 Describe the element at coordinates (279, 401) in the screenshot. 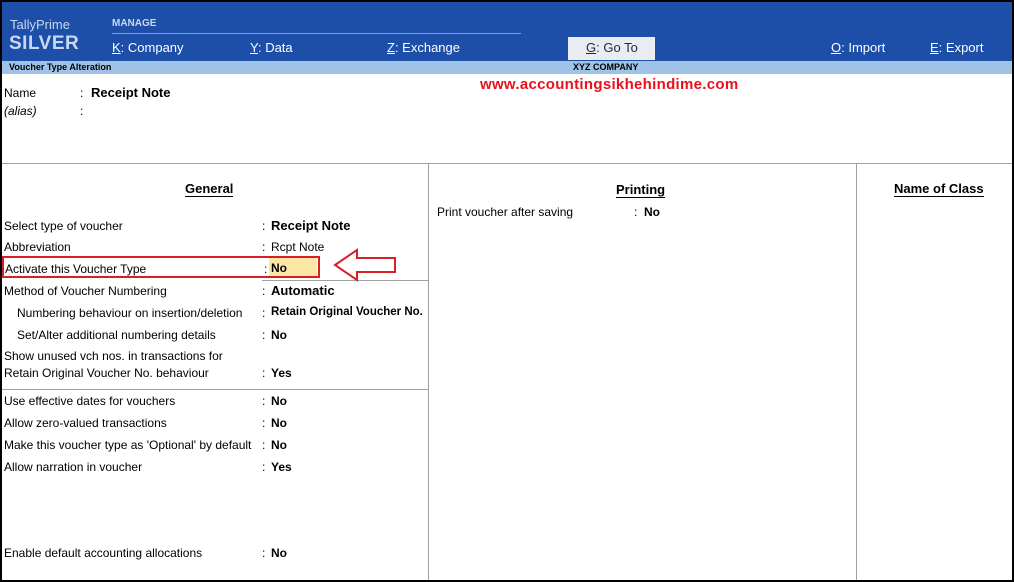

I see `effective-dates-field: No` at that location.